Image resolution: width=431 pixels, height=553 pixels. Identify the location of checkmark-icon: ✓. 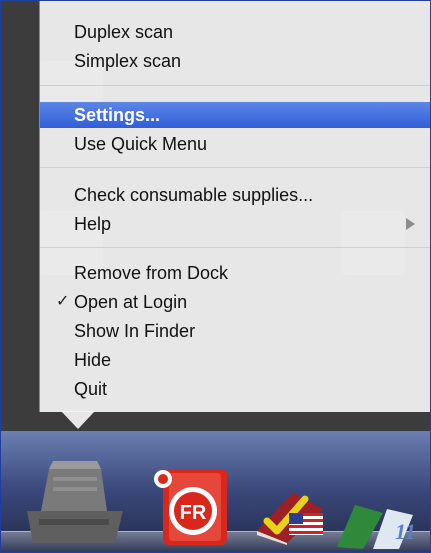
(63, 301).